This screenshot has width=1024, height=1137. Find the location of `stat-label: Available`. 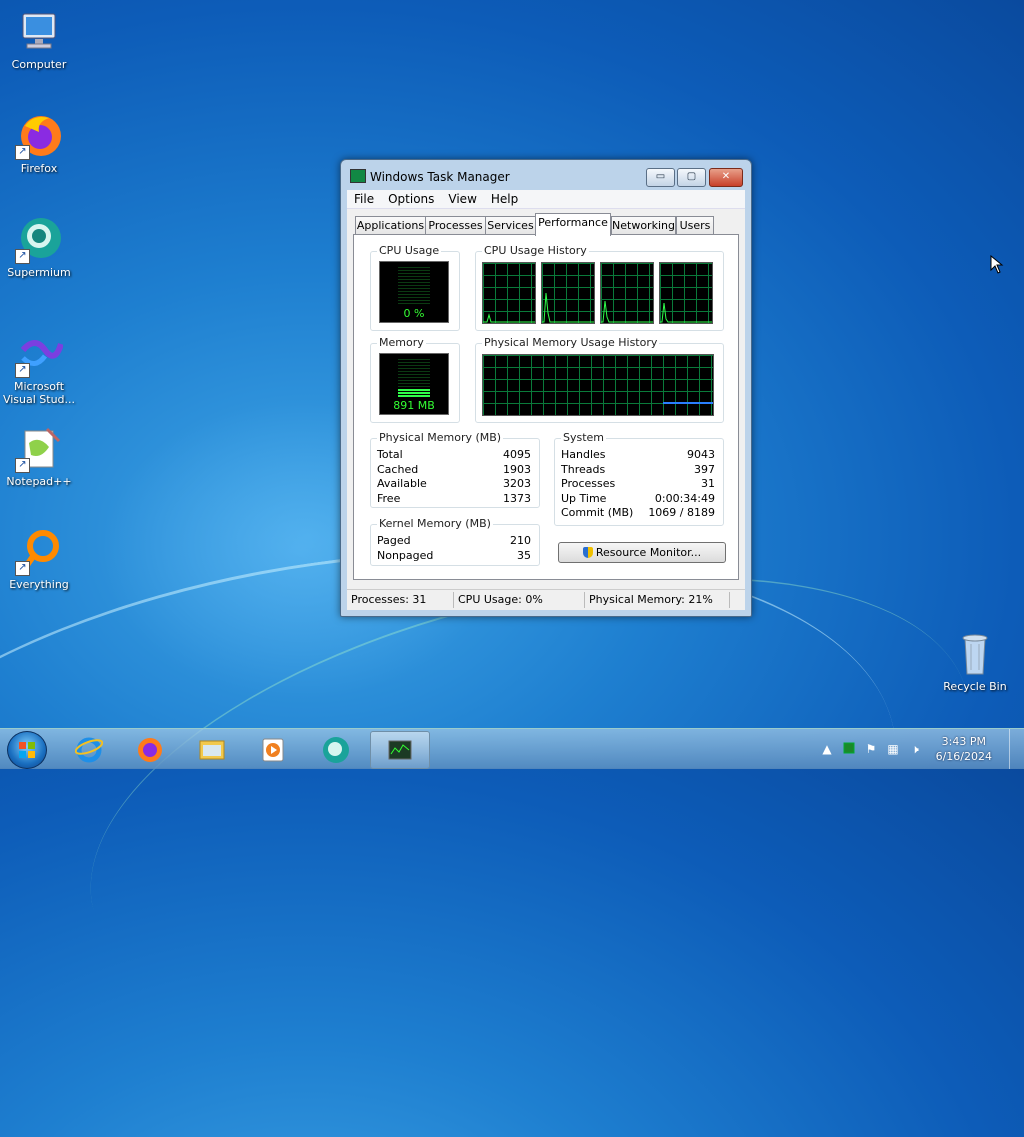

stat-label: Available is located at coordinates (402, 483).